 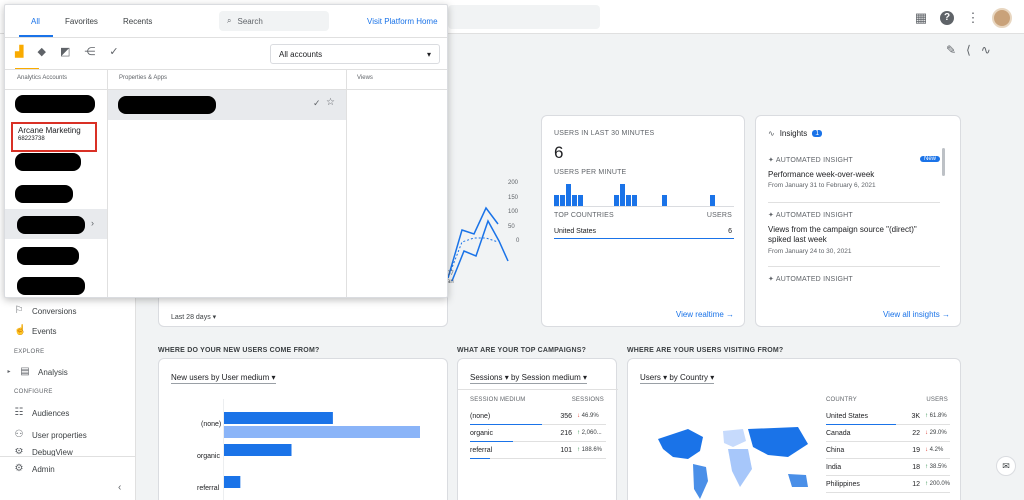 I want to click on category-label: organic, so click(x=208, y=456).